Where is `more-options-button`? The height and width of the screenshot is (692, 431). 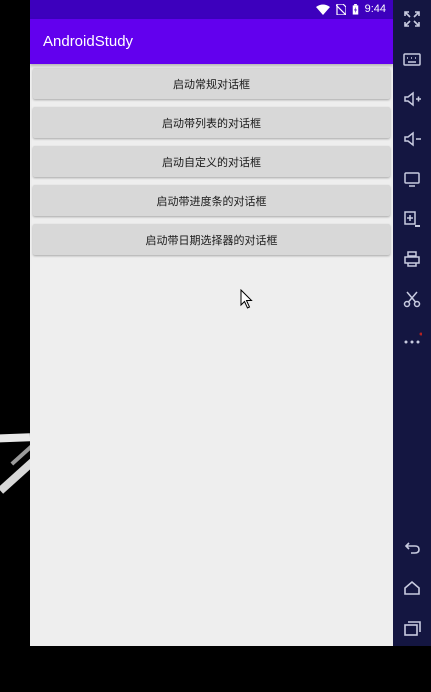 more-options-button is located at coordinates (412, 339).